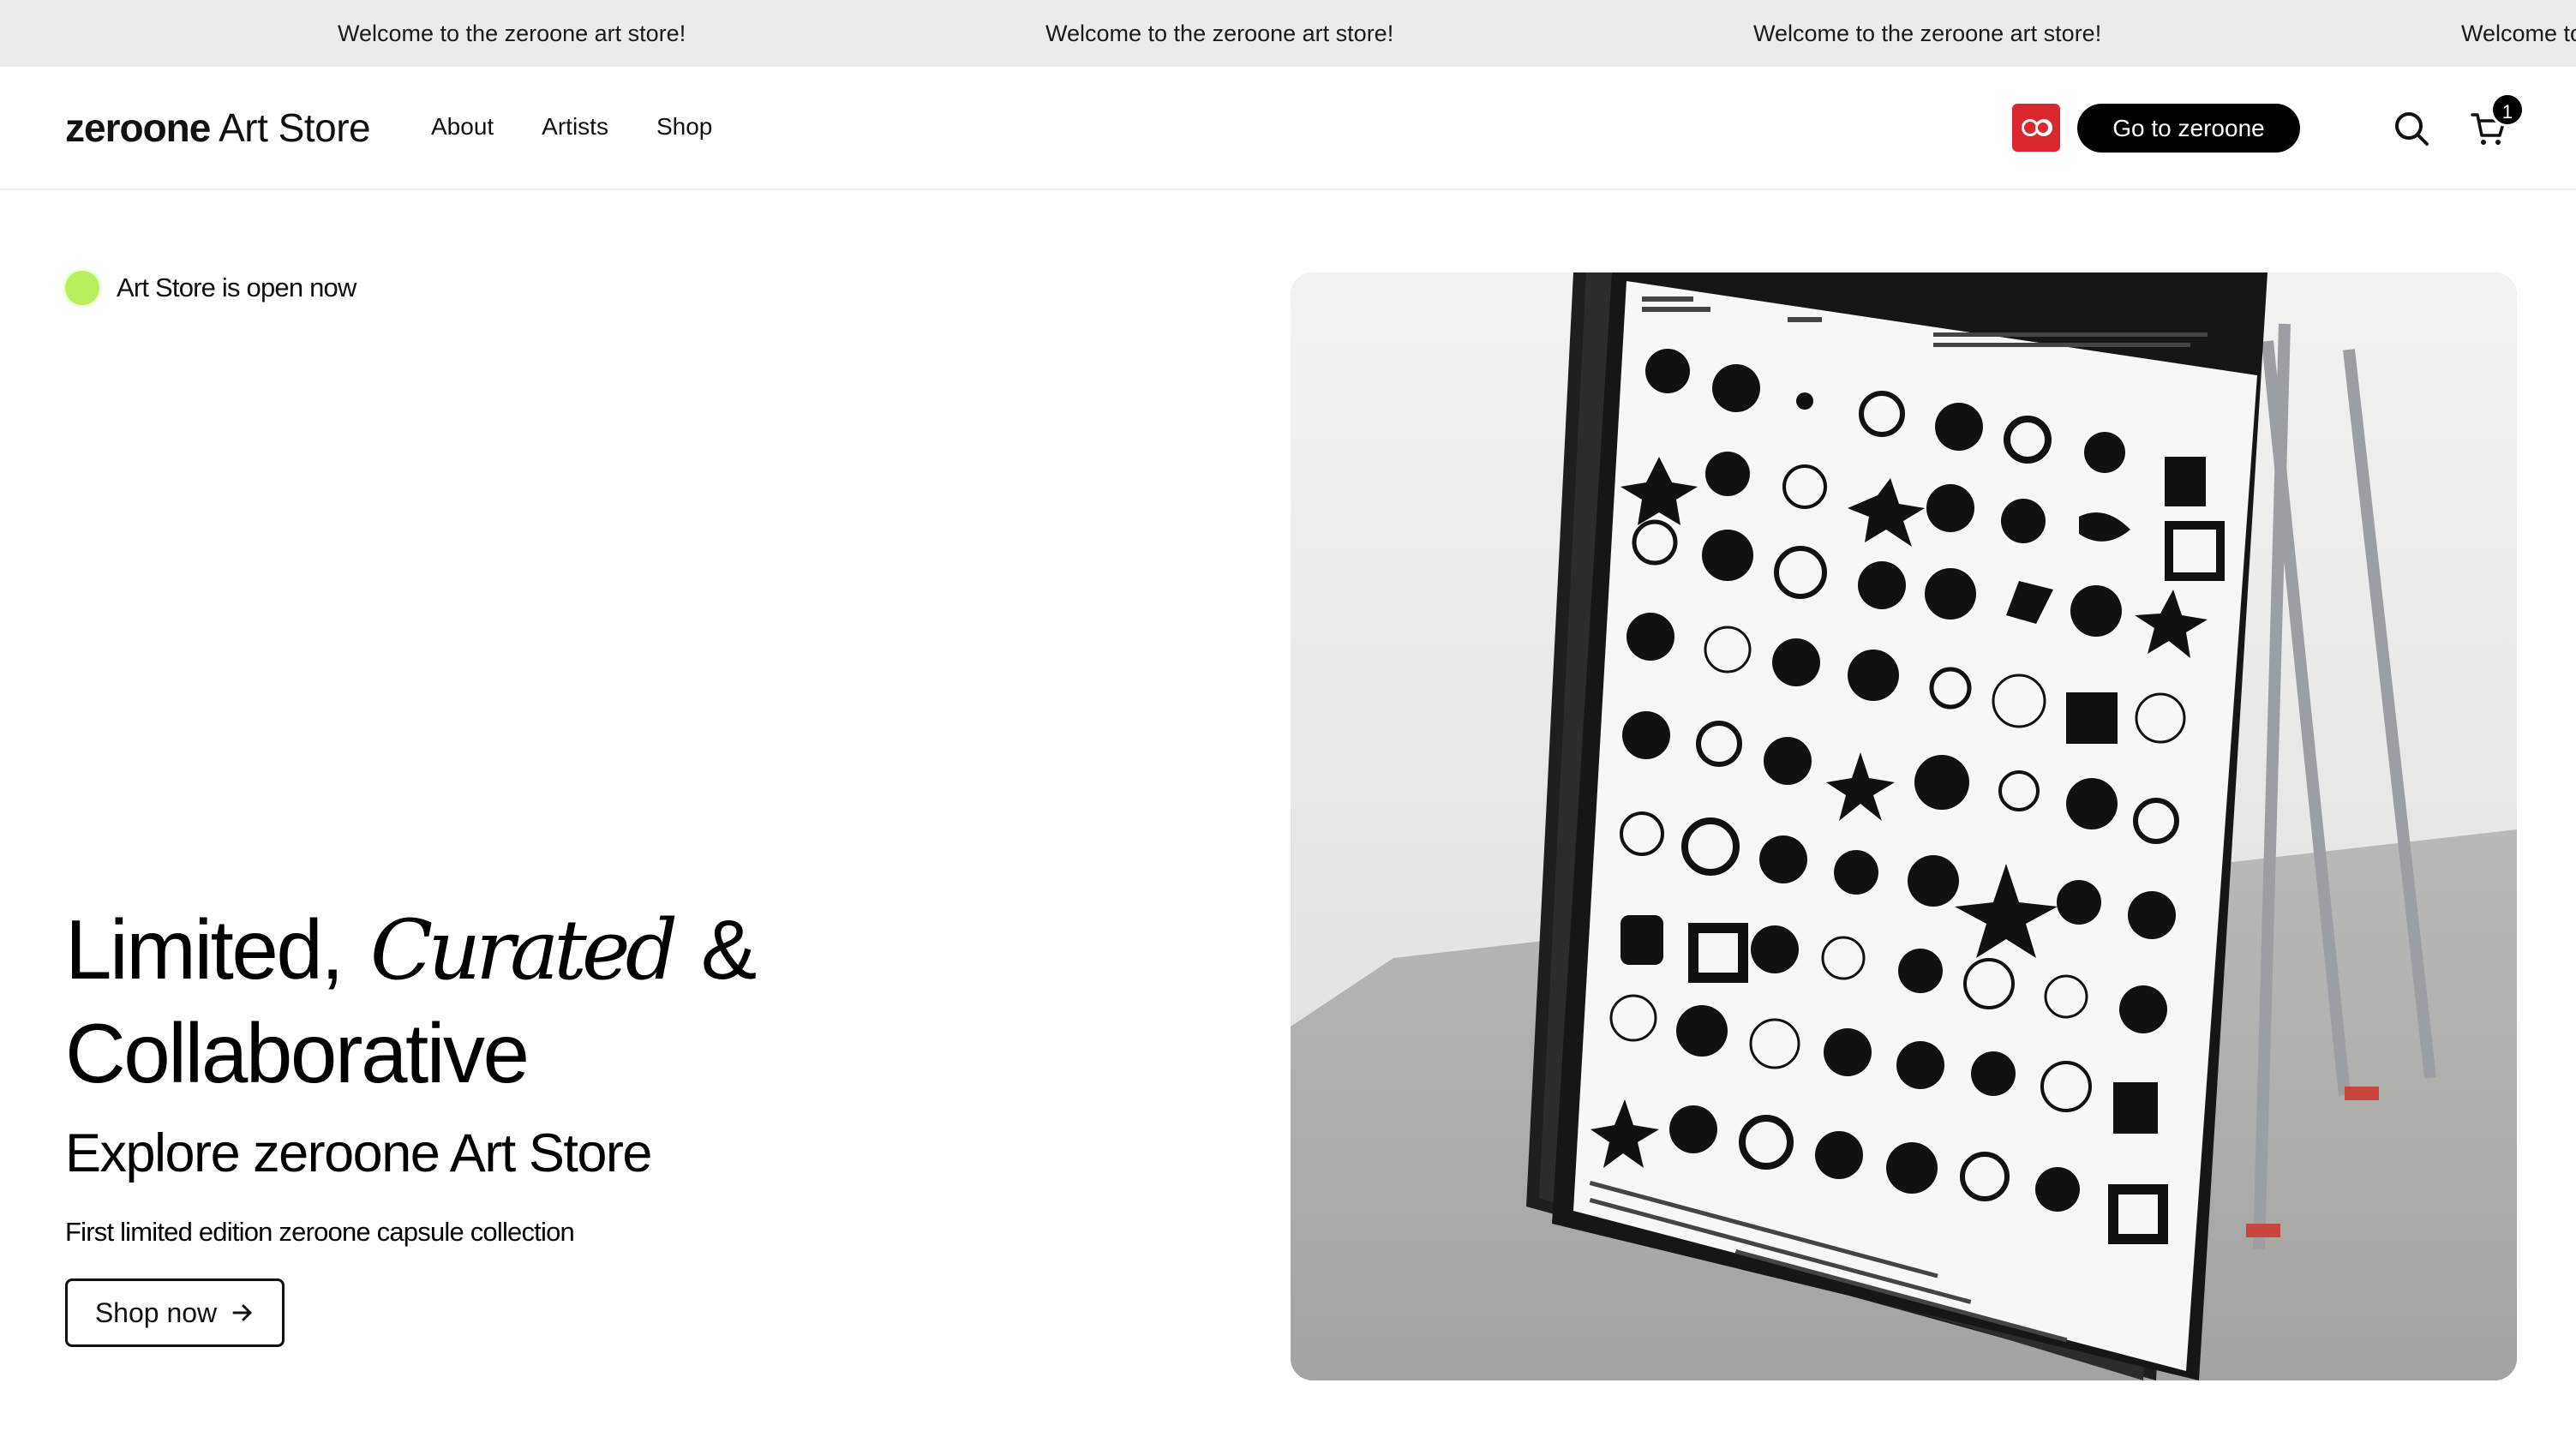 The height and width of the screenshot is (1443, 2576). I want to click on headline-curated-script: Curated, so click(523, 950).